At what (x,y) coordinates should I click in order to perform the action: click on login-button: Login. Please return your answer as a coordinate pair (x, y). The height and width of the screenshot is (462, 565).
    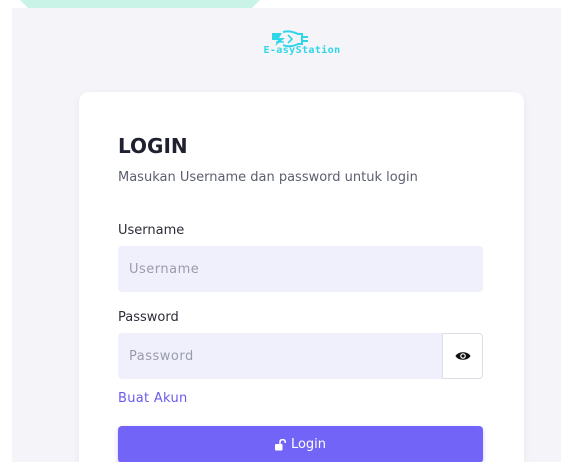
    Looking at the image, I should click on (300, 444).